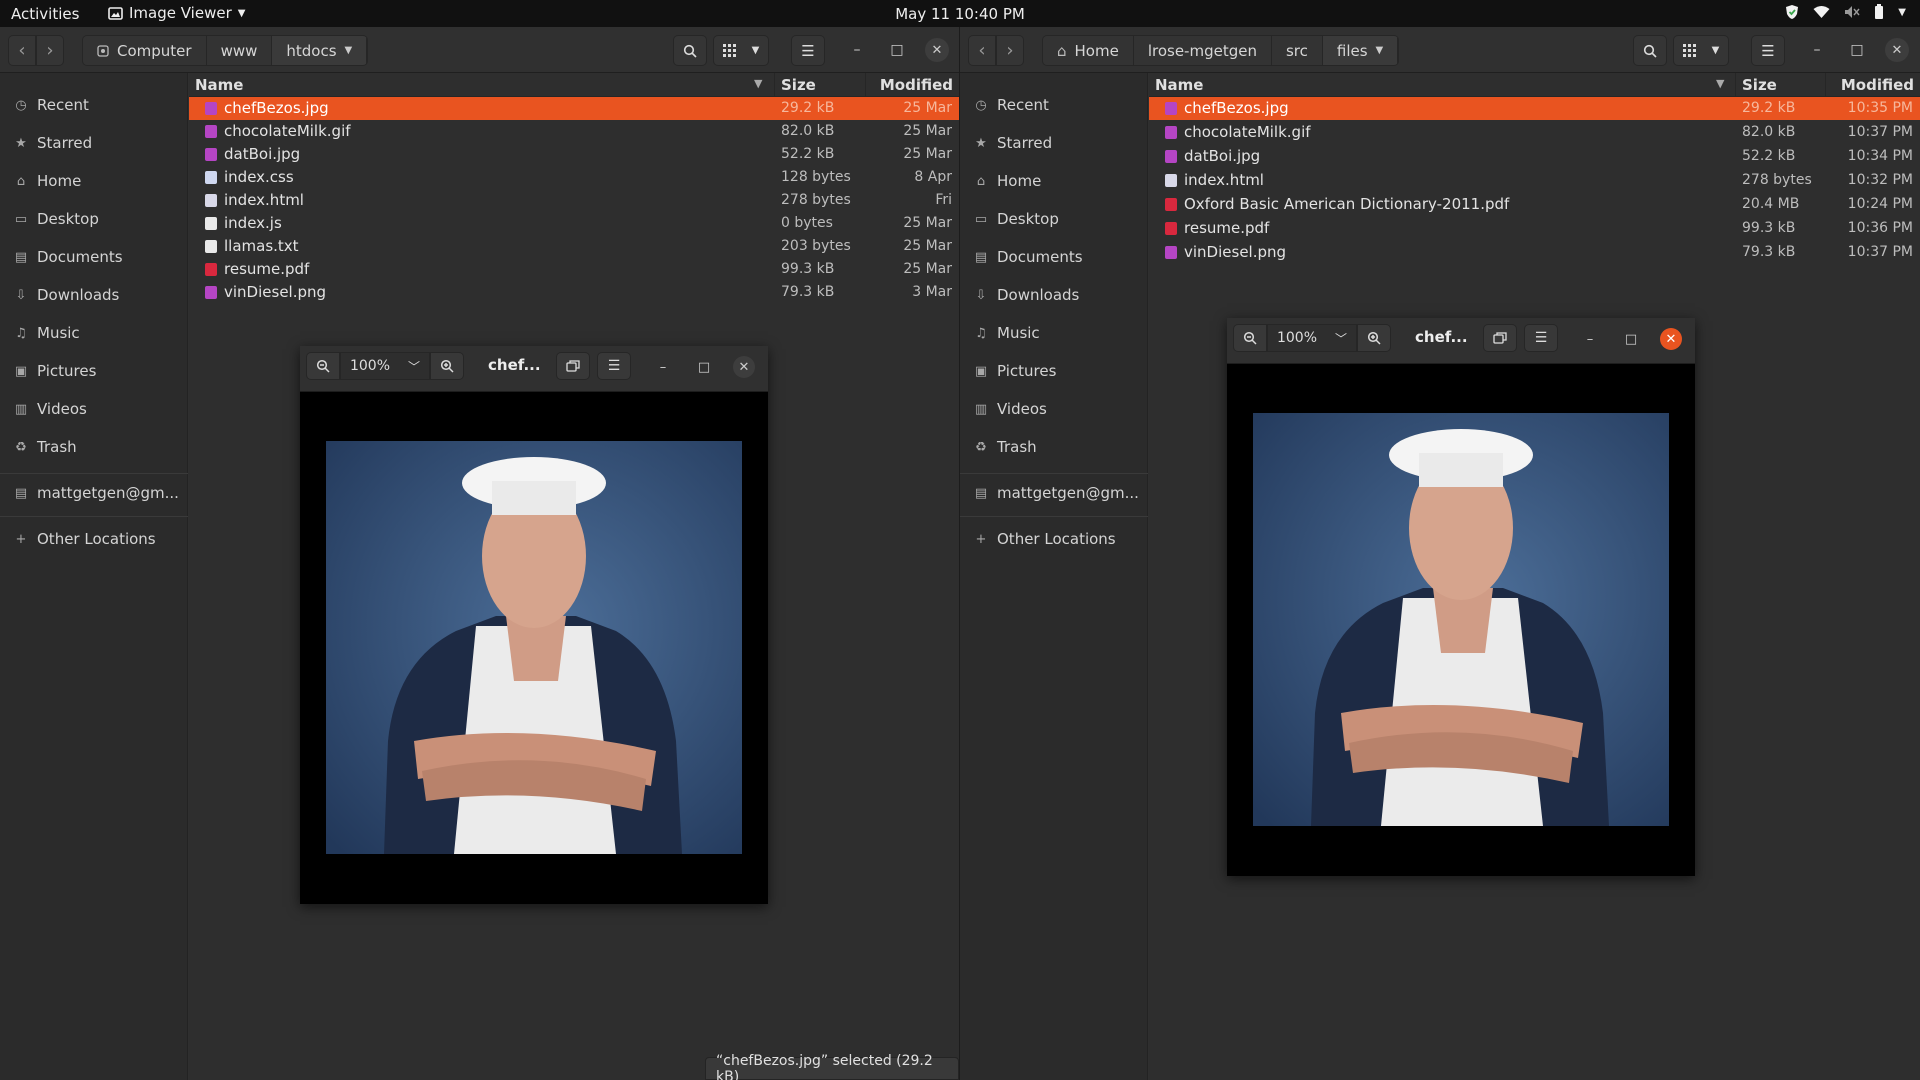 This screenshot has height=1080, width=1920. Describe the element at coordinates (320, 50) in the screenshot. I see `breadcrumb-htdocs: htdocs ▼` at that location.